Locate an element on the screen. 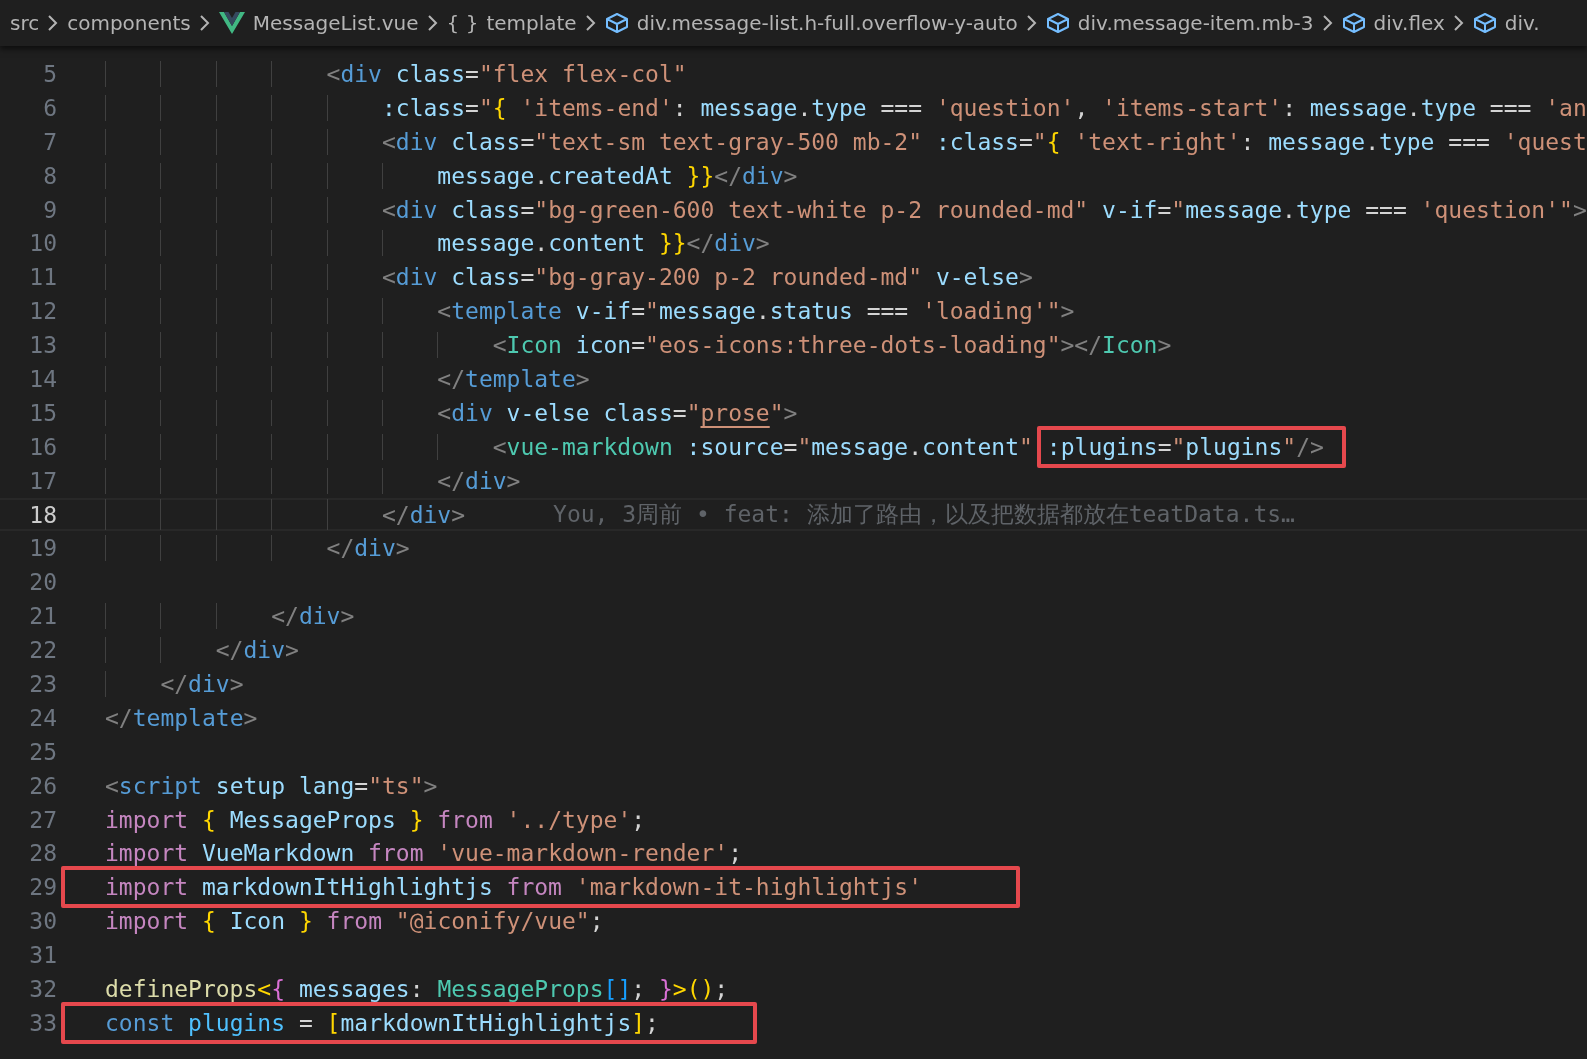 This screenshot has width=1587, height=1059. line-number: 18 is located at coordinates (42, 514).